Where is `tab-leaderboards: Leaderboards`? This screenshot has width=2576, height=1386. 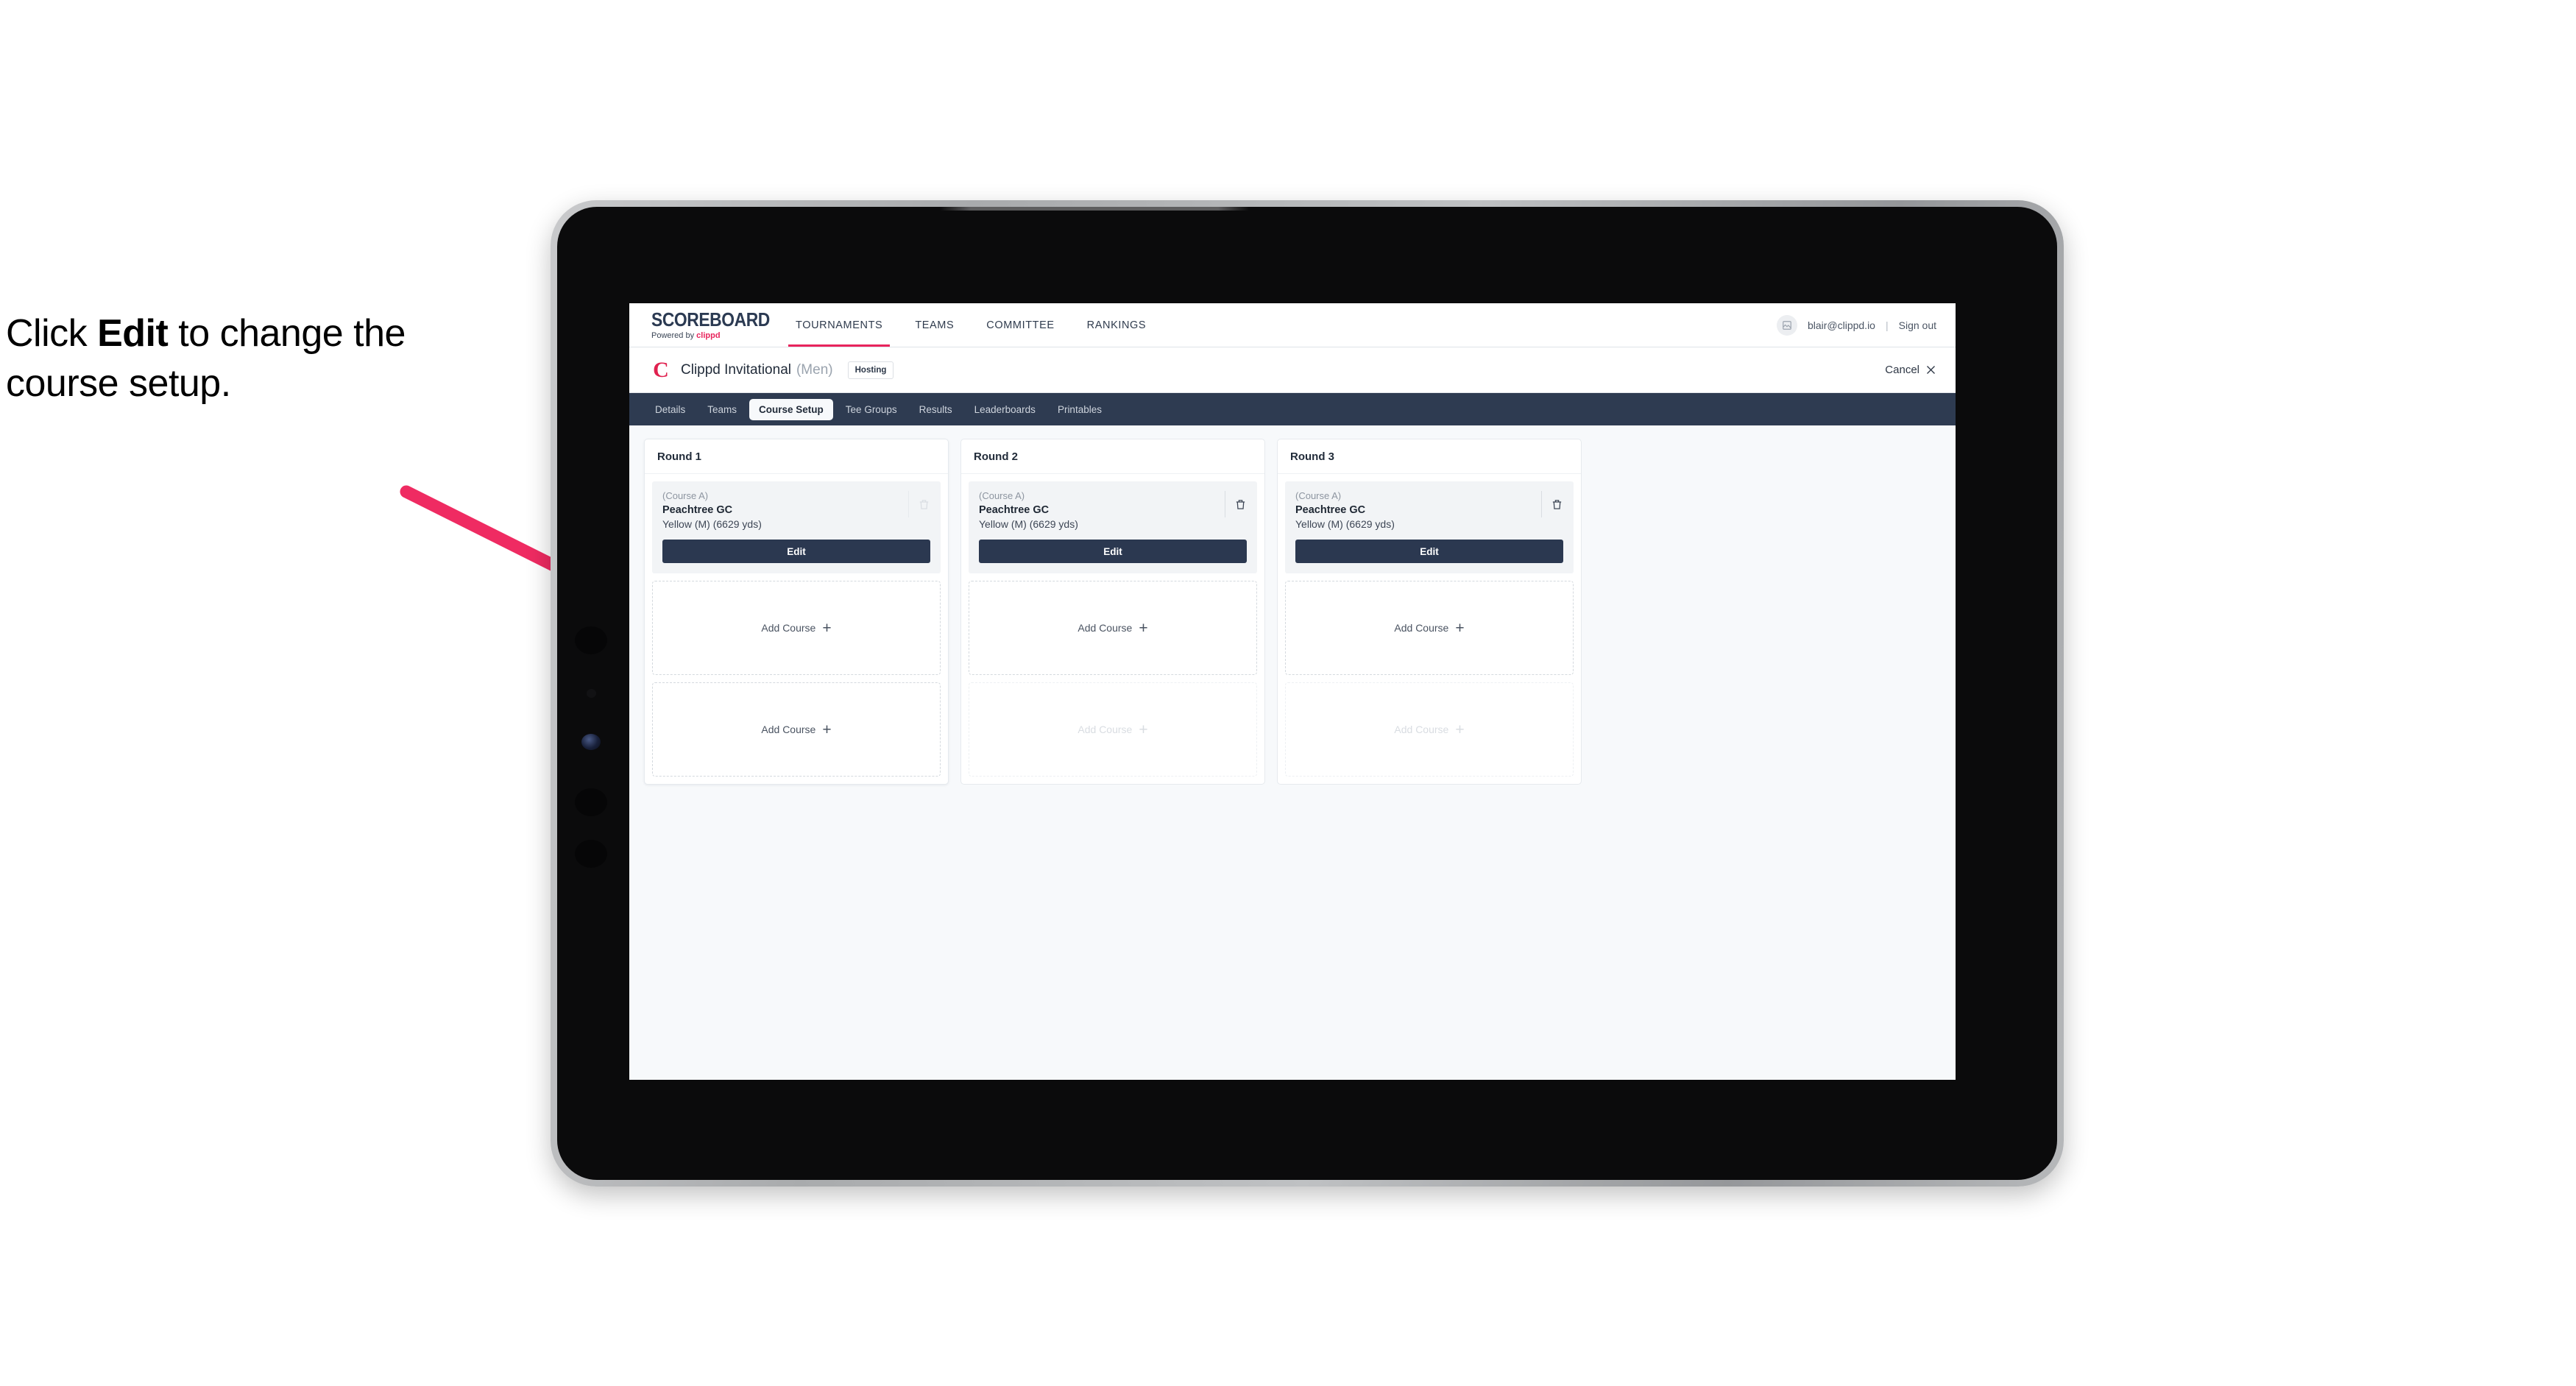
tab-leaderboards: Leaderboards is located at coordinates (1005, 410).